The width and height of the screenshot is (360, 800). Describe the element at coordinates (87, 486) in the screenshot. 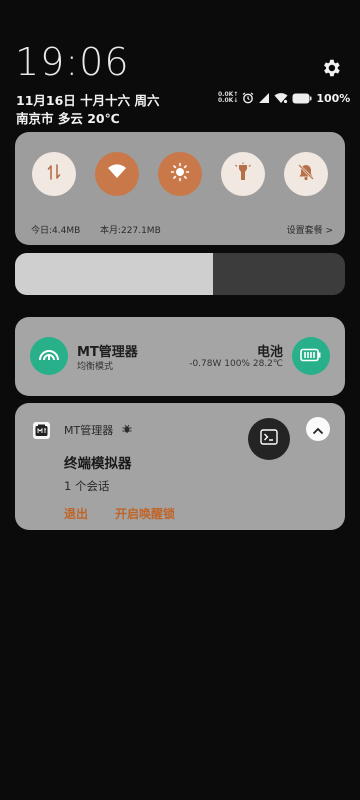

I see `notification-text: 1 个会话` at that location.